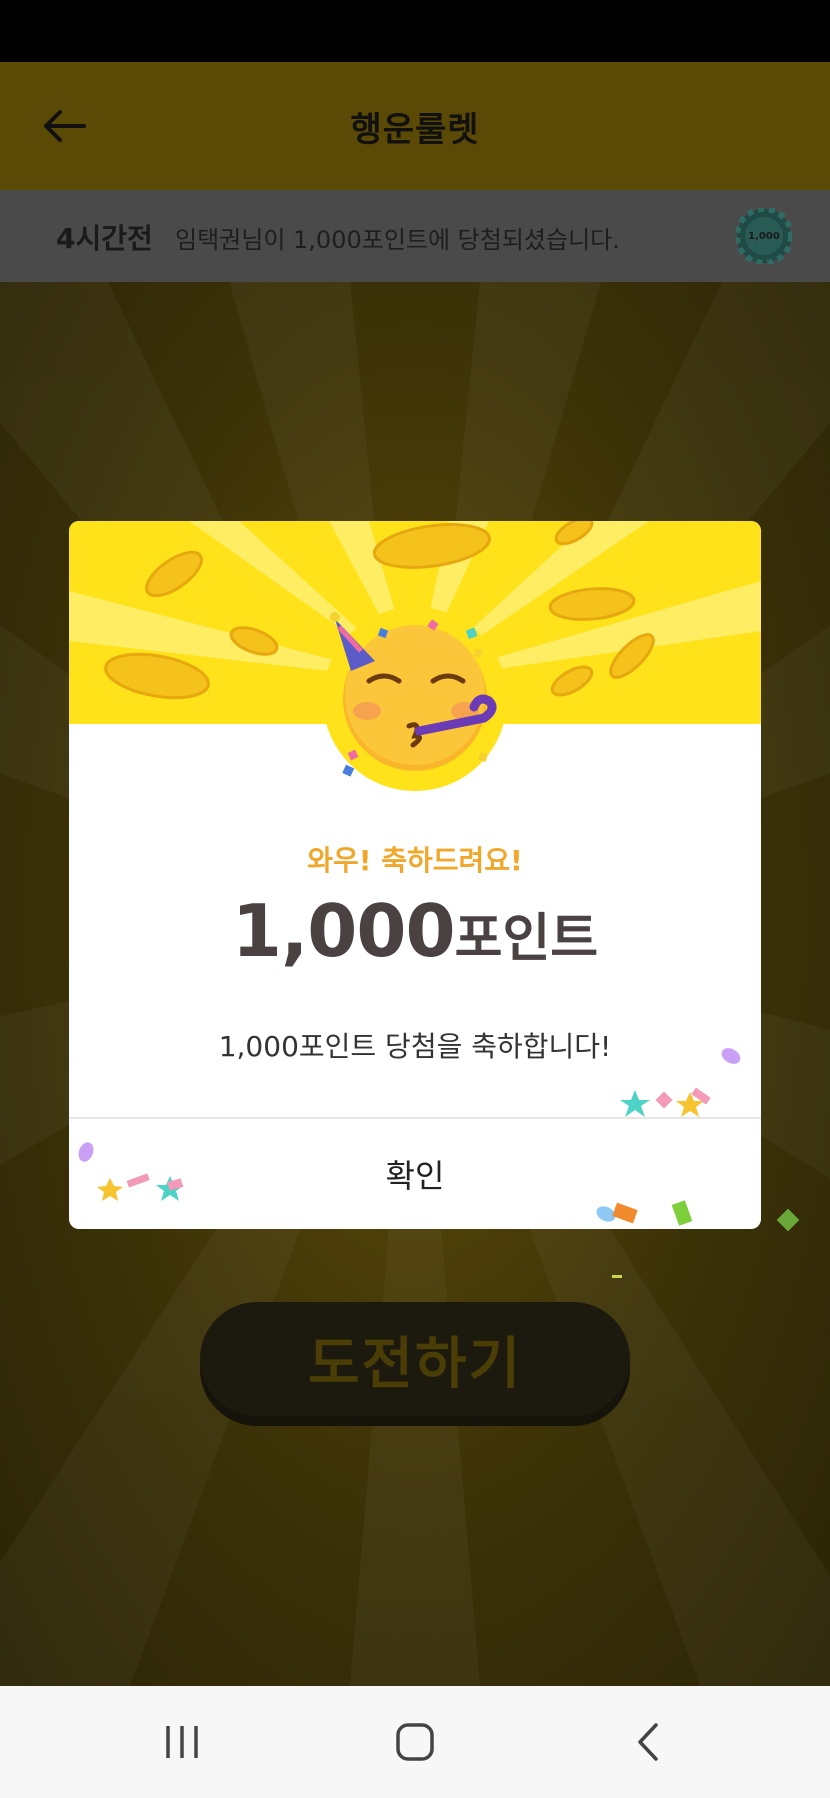  I want to click on recent-apps-icon, so click(182, 1742).